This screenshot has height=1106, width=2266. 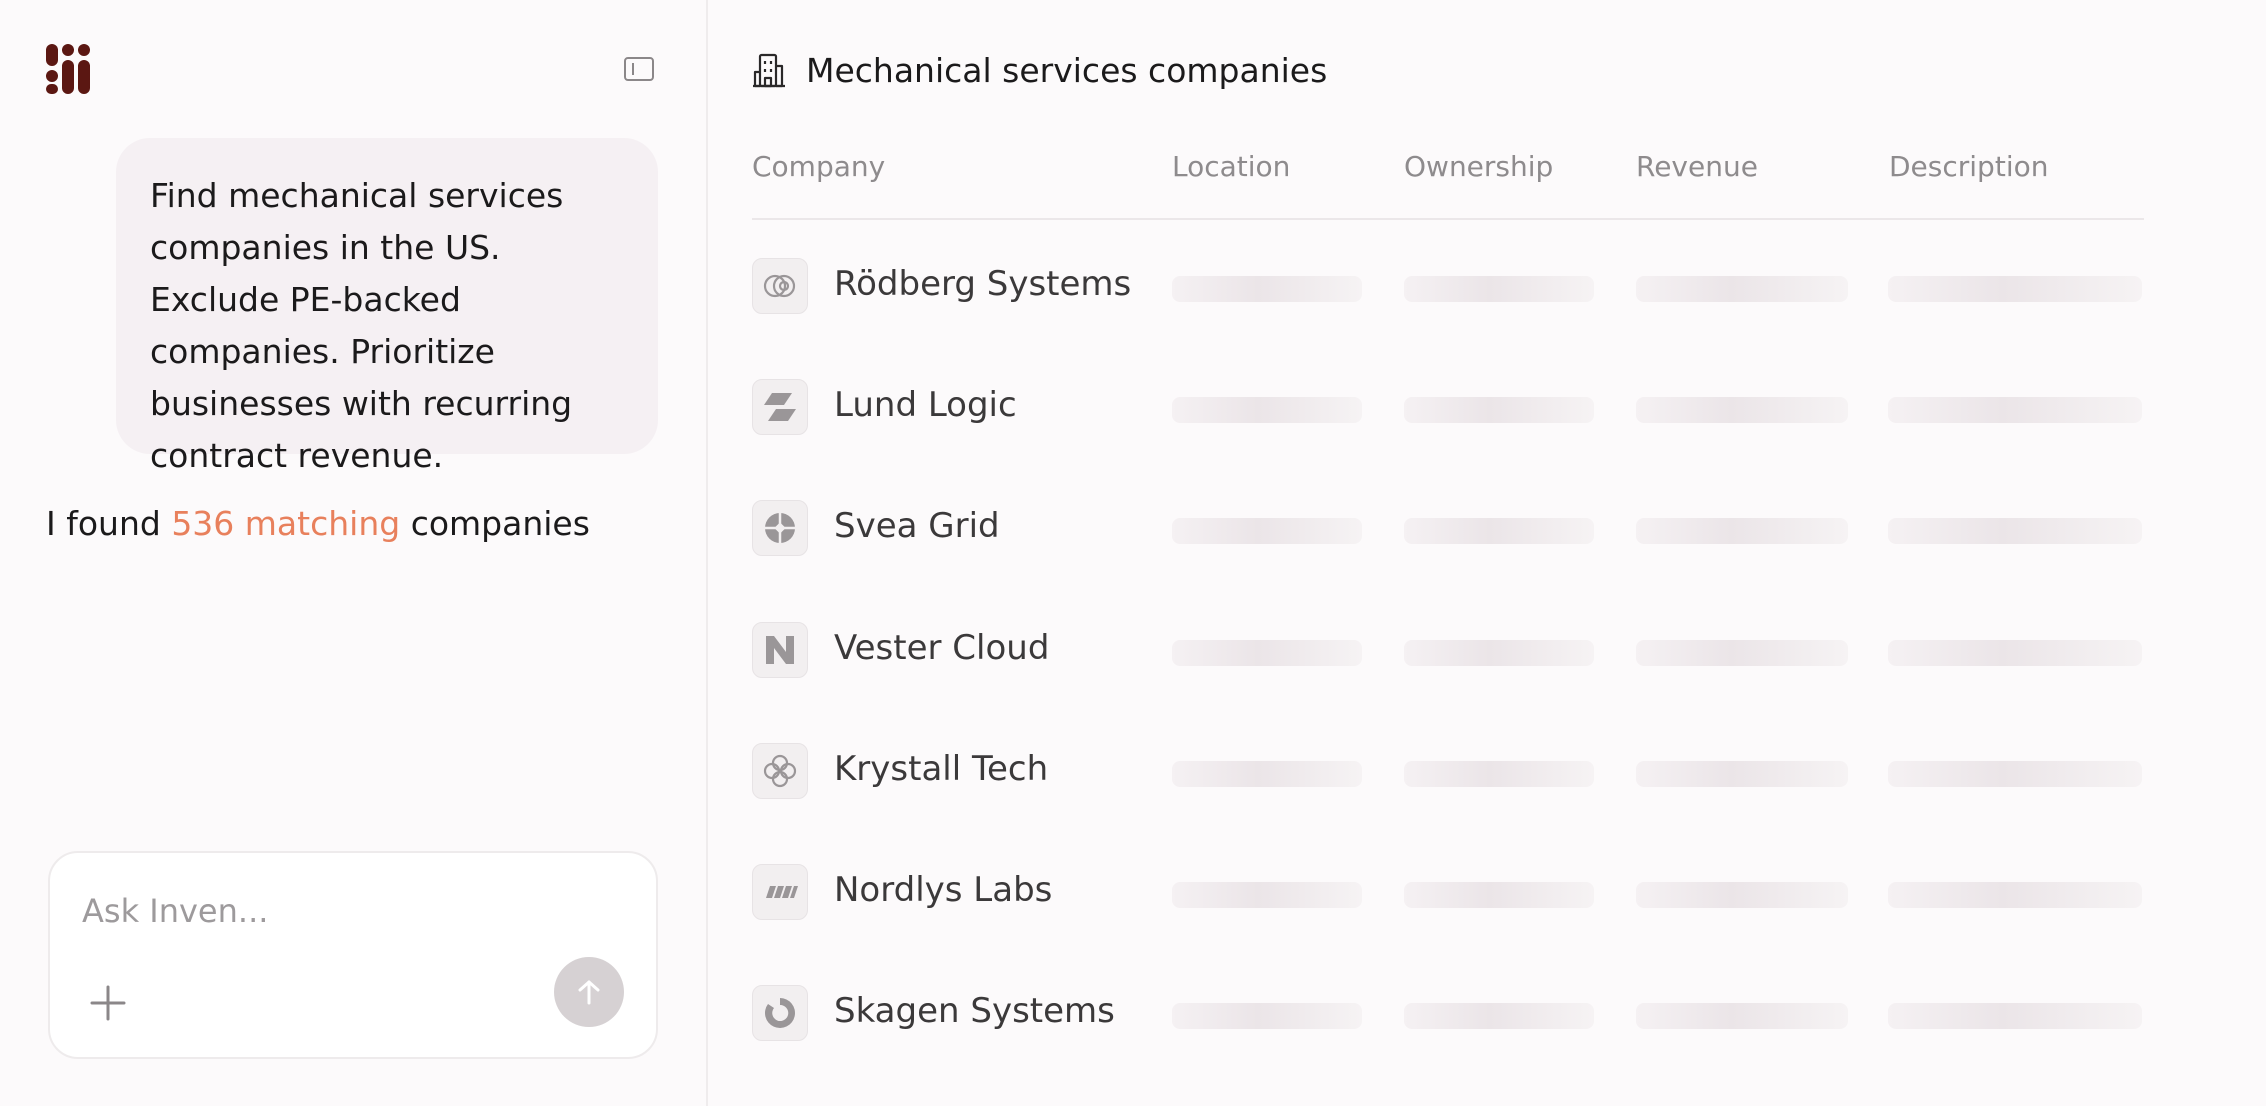 I want to click on company-name: Svea Grid, so click(x=917, y=526).